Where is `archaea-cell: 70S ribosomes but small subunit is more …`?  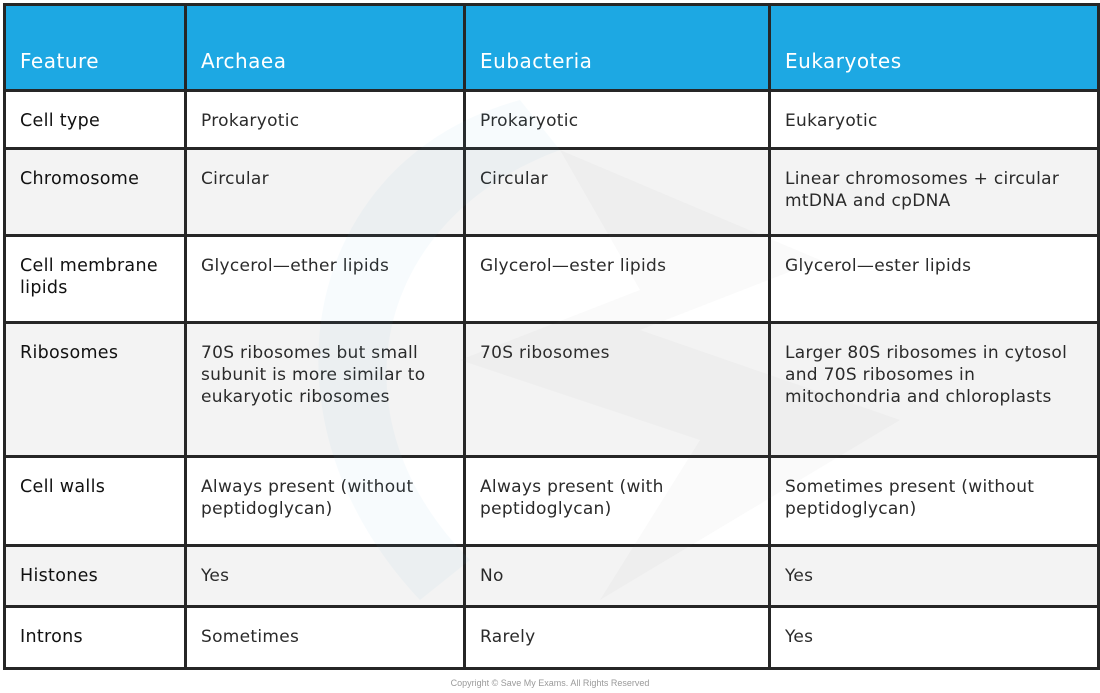
archaea-cell: 70S ribosomes but small subunit is more … is located at coordinates (325, 389).